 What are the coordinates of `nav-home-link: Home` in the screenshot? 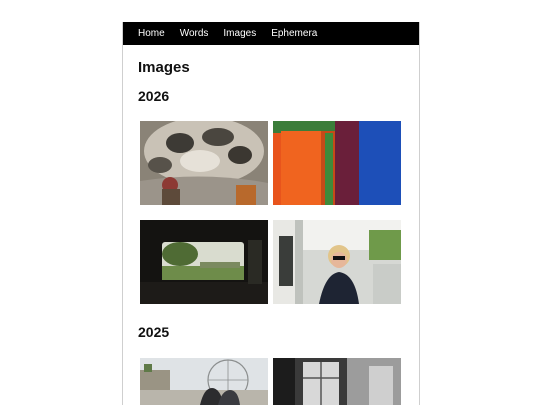 It's located at (151, 33).